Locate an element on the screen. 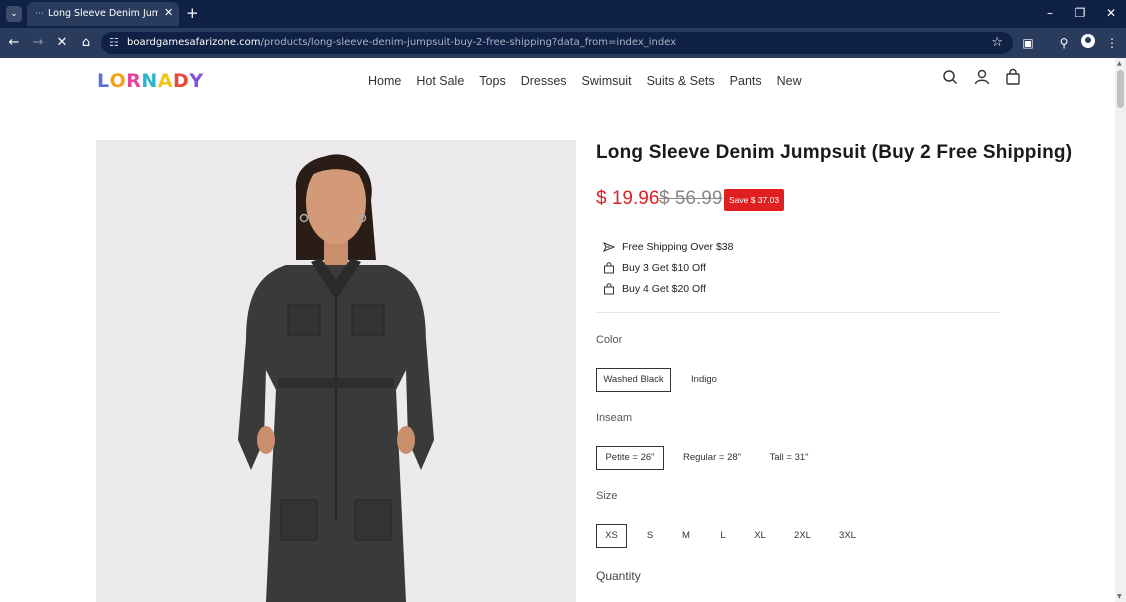 This screenshot has width=1126, height=602. stop-loading-icon: ✕ is located at coordinates (62, 43).